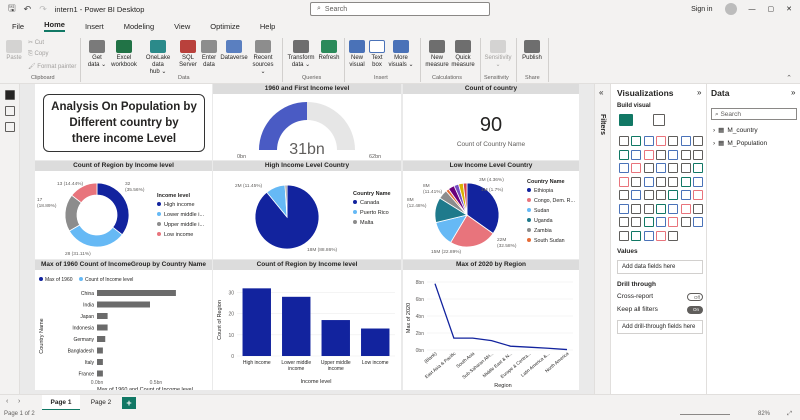  Describe the element at coordinates (19, 401) in the screenshot. I see `chevron-right-icon: ›` at that location.